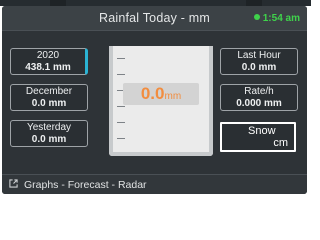 This screenshot has height=240, width=320. I want to click on widget-footer: Graphs - Forecast - Radar, so click(154, 184).